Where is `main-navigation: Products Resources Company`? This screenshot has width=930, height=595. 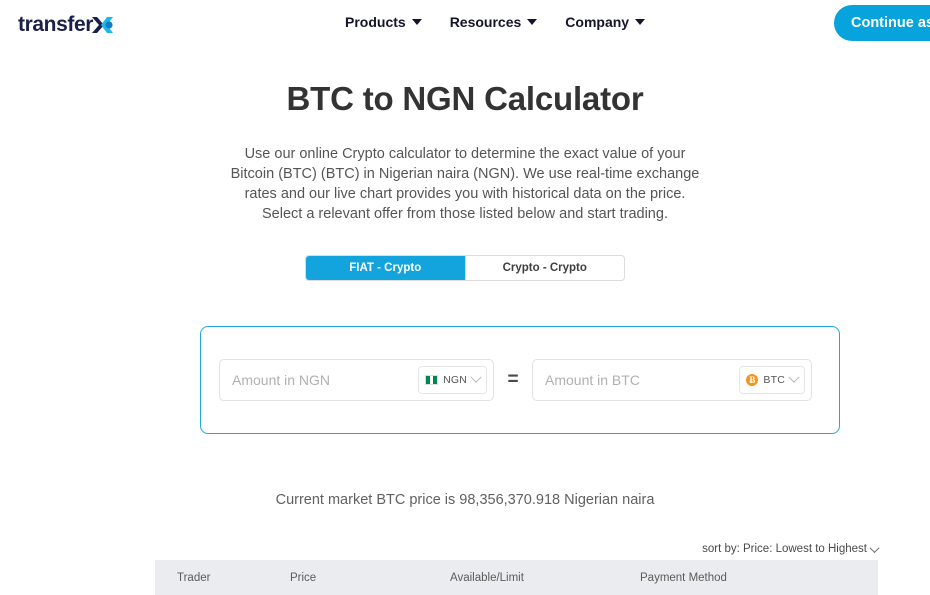 main-navigation: Products Resources Company is located at coordinates (495, 22).